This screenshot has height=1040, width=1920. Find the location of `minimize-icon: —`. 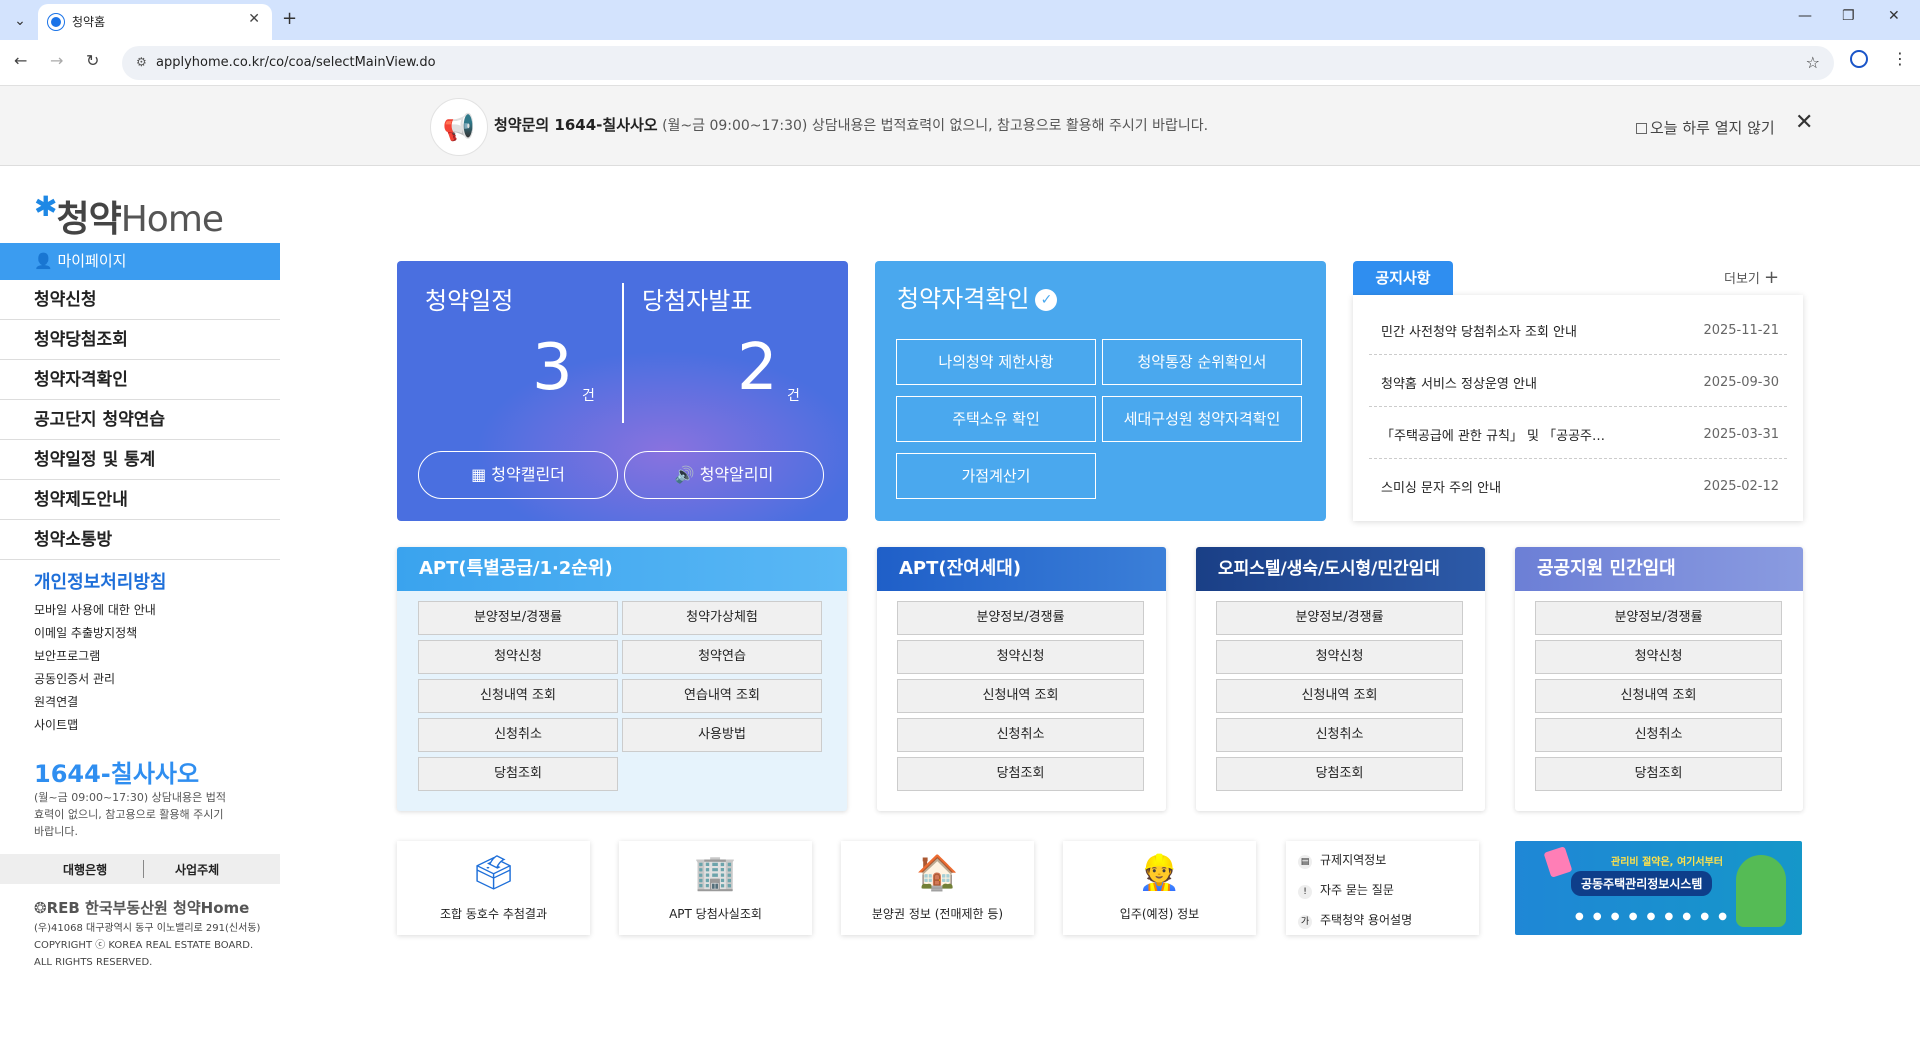

minimize-icon: — is located at coordinates (1805, 16).